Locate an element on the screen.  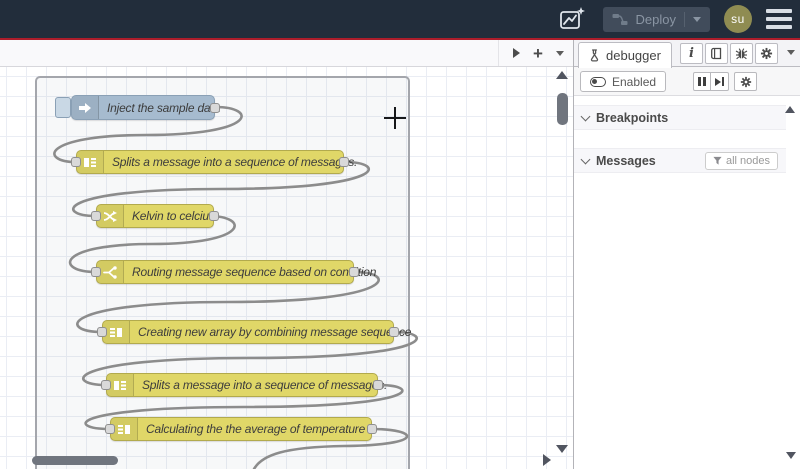
debugger-enabled-toggle: Enabled is located at coordinates (623, 81).